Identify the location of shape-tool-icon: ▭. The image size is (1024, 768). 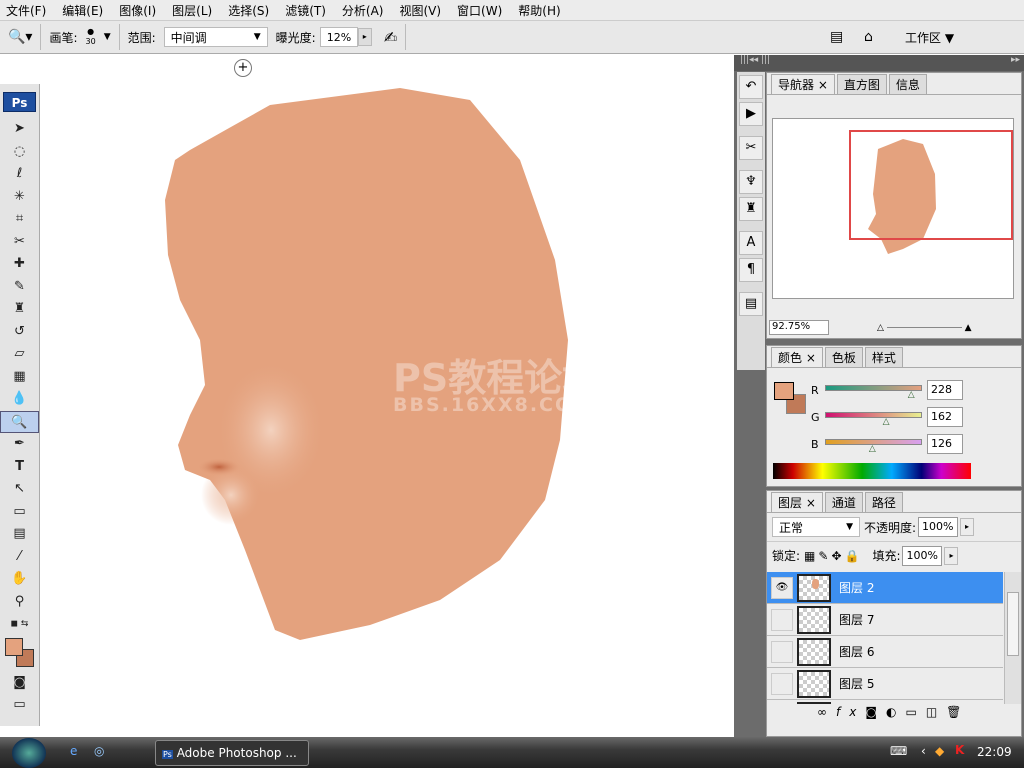
(19, 512).